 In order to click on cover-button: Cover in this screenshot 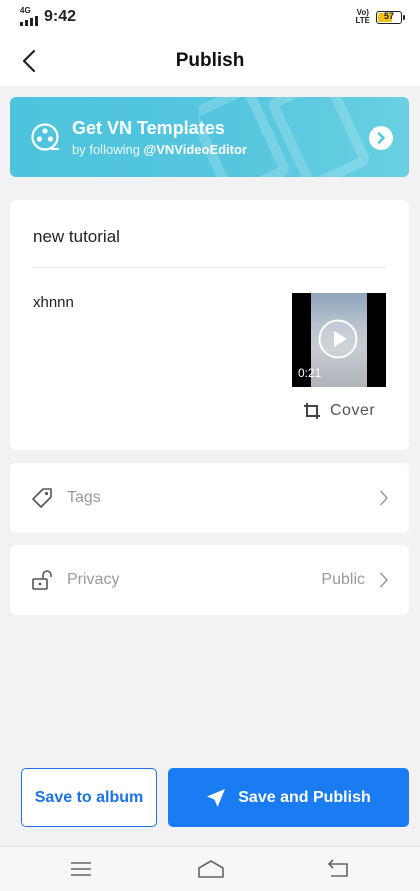, I will do `click(339, 411)`.